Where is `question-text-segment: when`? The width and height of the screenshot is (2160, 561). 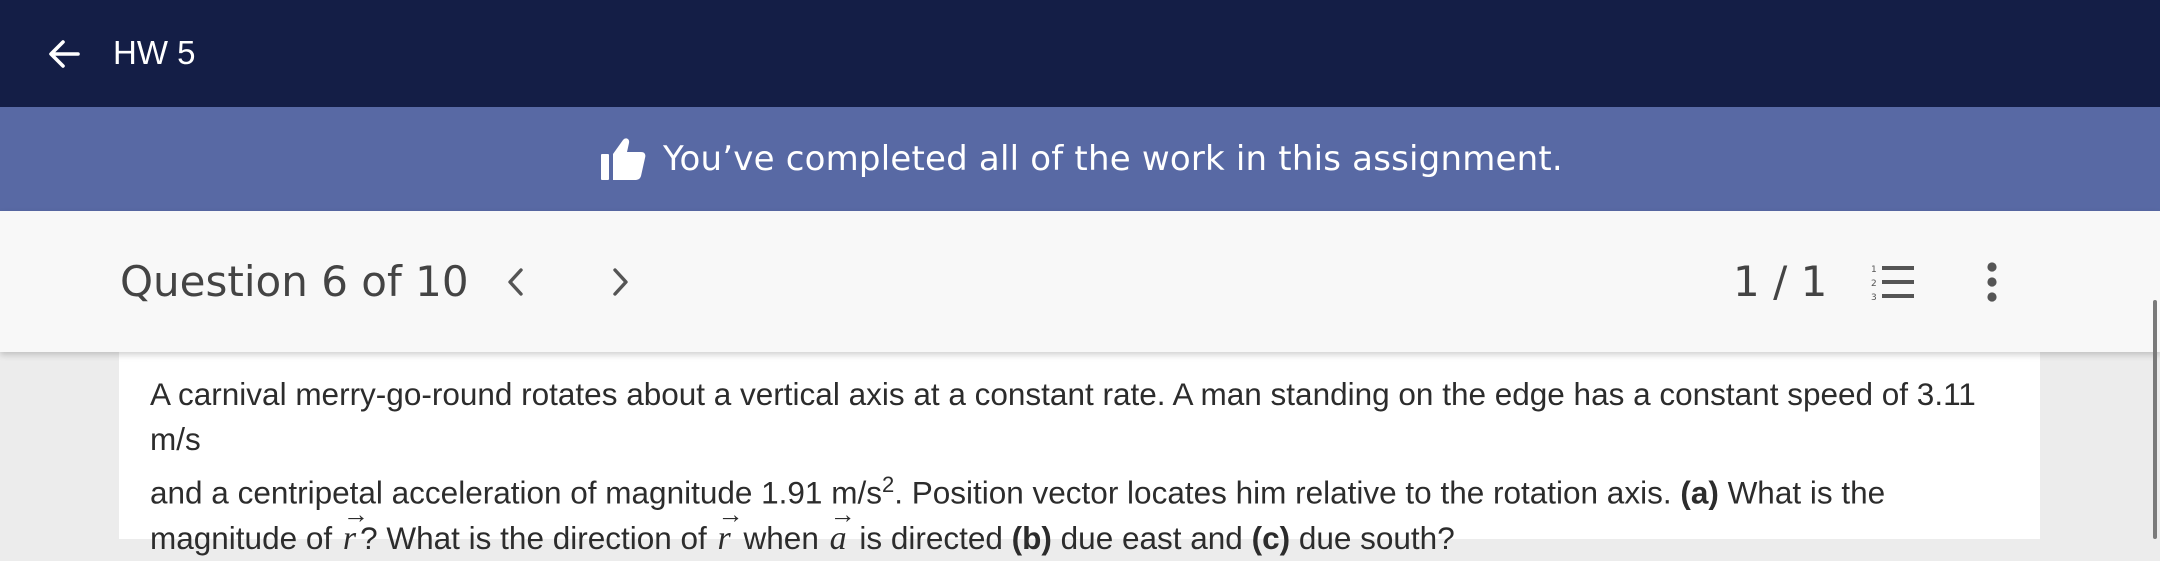 question-text-segment: when is located at coordinates (781, 537).